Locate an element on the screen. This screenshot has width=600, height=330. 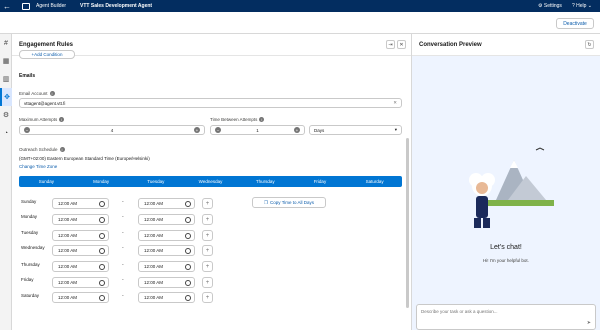
time-between-stepper: − 1 + is located at coordinates (257, 130).